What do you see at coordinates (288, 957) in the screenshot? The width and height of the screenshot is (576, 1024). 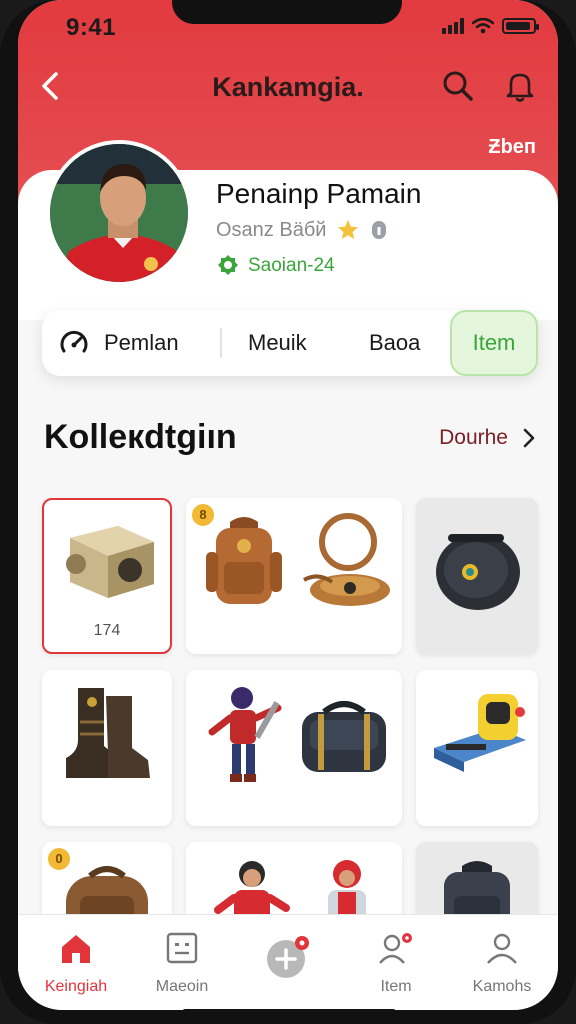 I see `add-icon` at bounding box center [288, 957].